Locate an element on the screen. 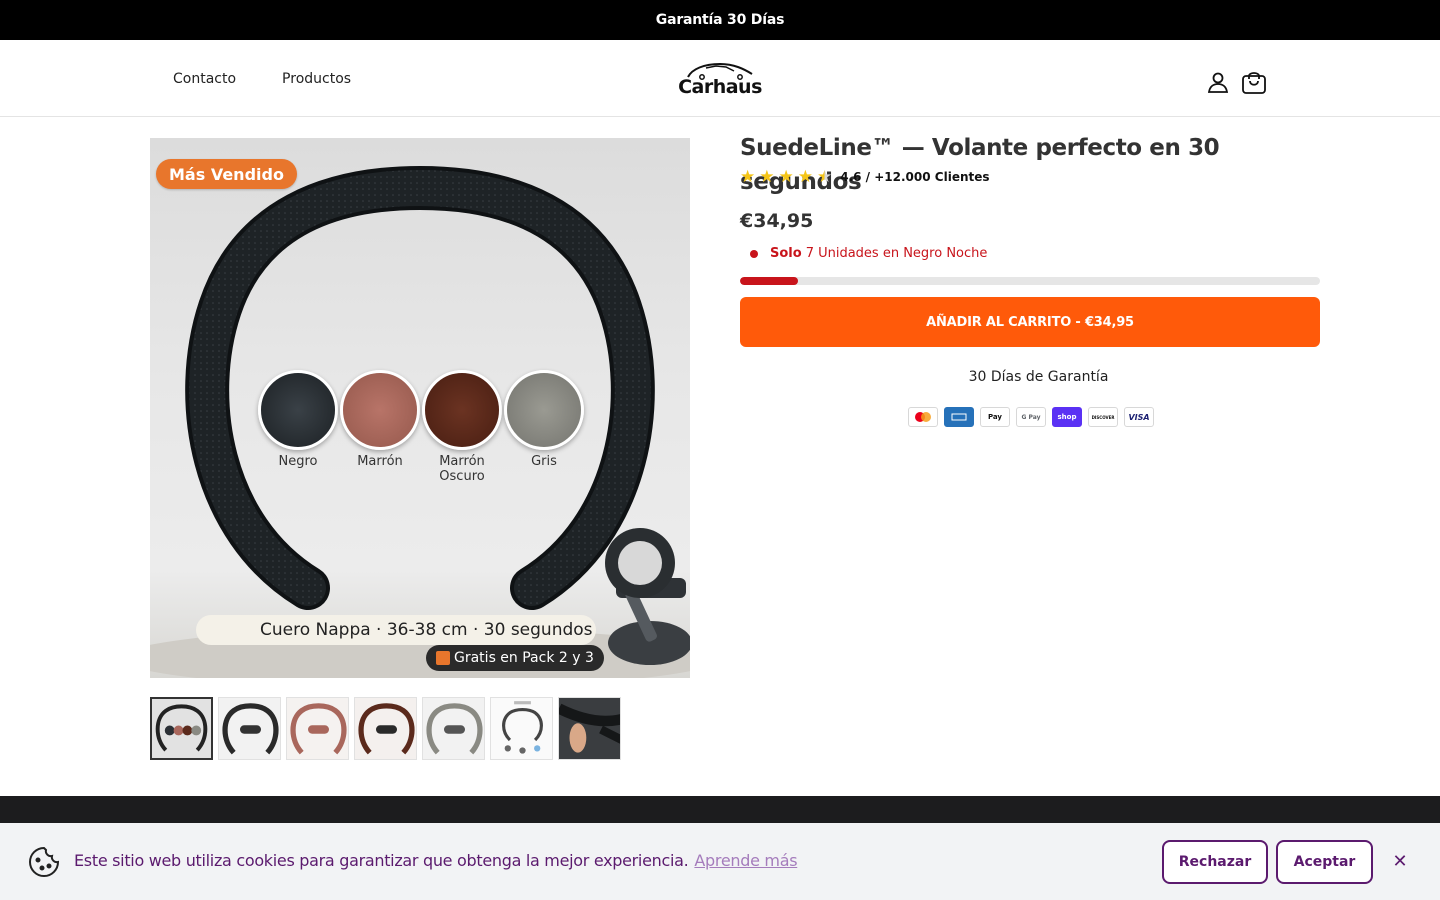  stock-indicator: Solo 7 Unidades en Negro Noche is located at coordinates (868, 253).